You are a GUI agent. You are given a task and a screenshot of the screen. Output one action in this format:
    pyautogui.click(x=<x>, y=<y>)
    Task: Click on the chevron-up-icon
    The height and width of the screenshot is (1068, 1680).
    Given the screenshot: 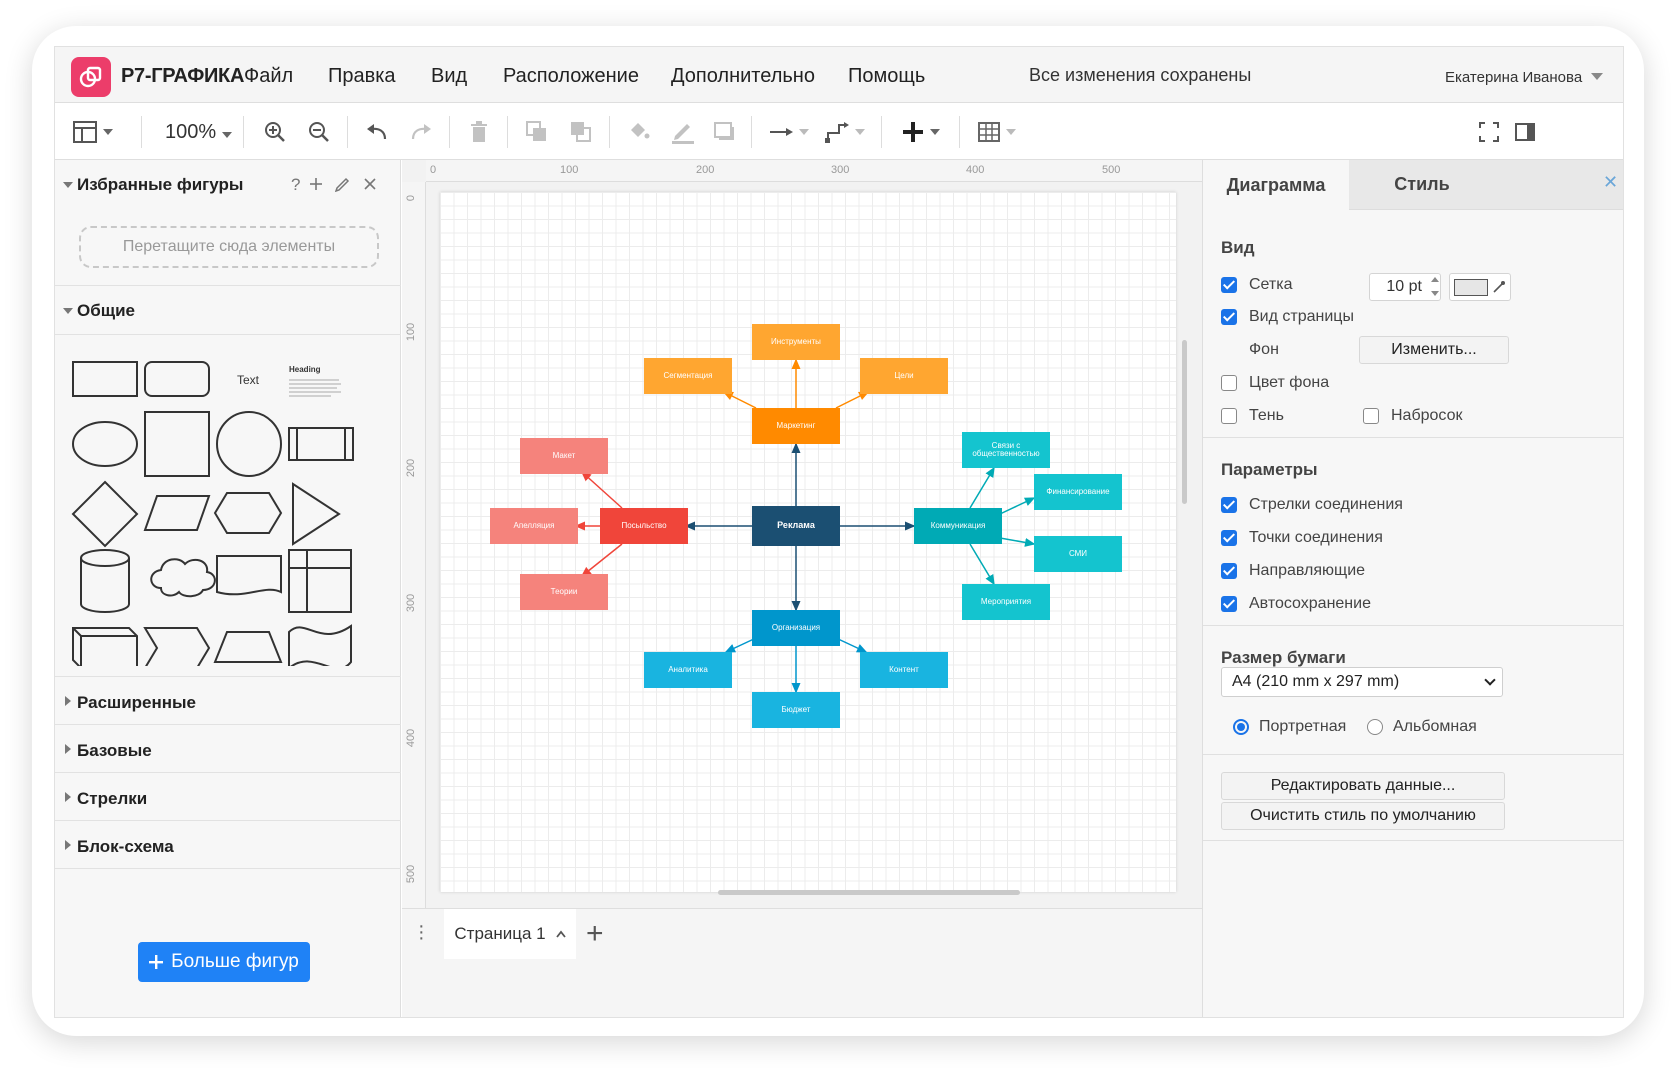 What is the action you would take?
    pyautogui.click(x=560, y=934)
    